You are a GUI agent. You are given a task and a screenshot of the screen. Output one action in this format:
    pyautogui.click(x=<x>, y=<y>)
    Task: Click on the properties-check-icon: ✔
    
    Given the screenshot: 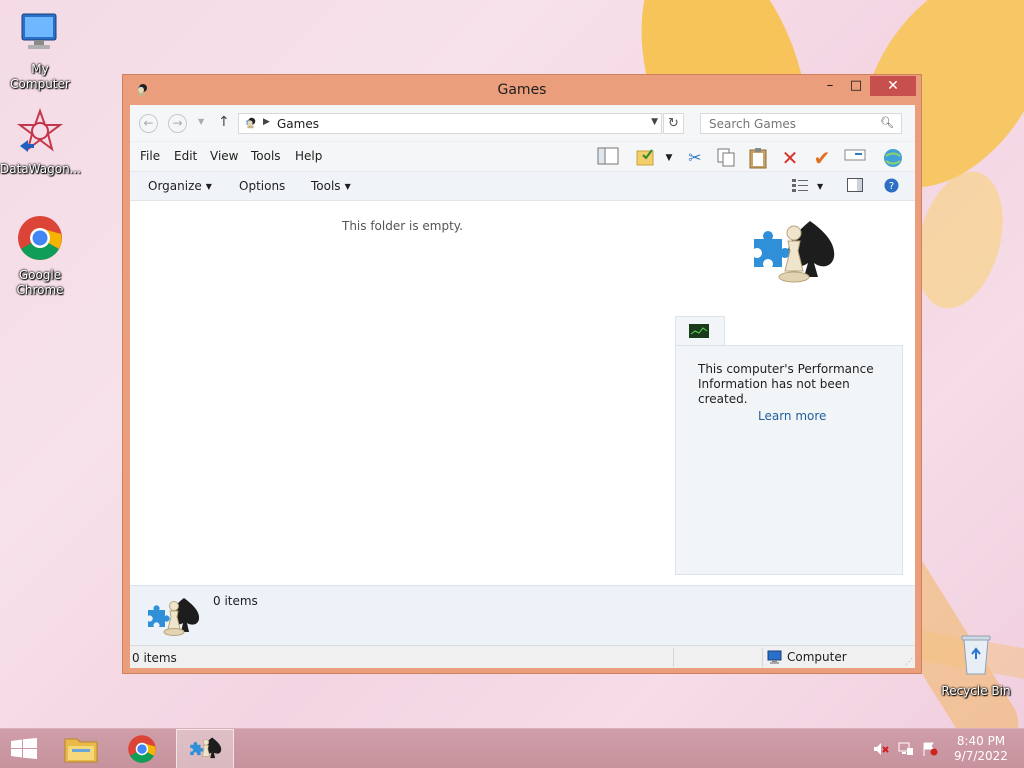 What is the action you would take?
    pyautogui.click(x=822, y=158)
    